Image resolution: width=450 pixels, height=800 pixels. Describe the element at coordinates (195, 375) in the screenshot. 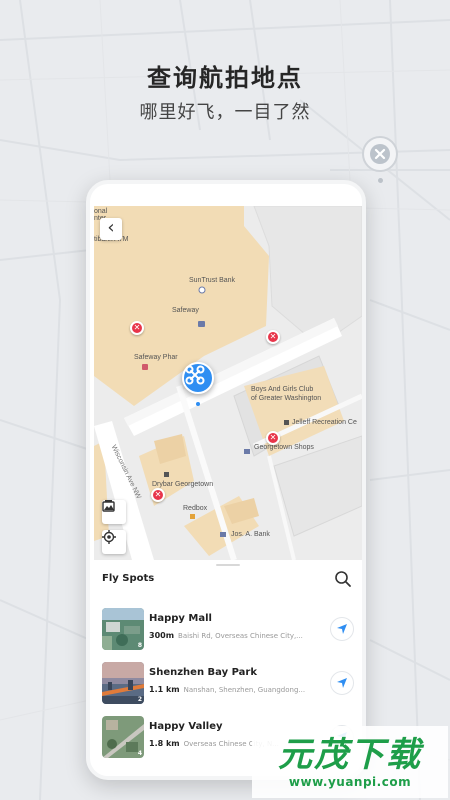

I see `drone-icon` at that location.